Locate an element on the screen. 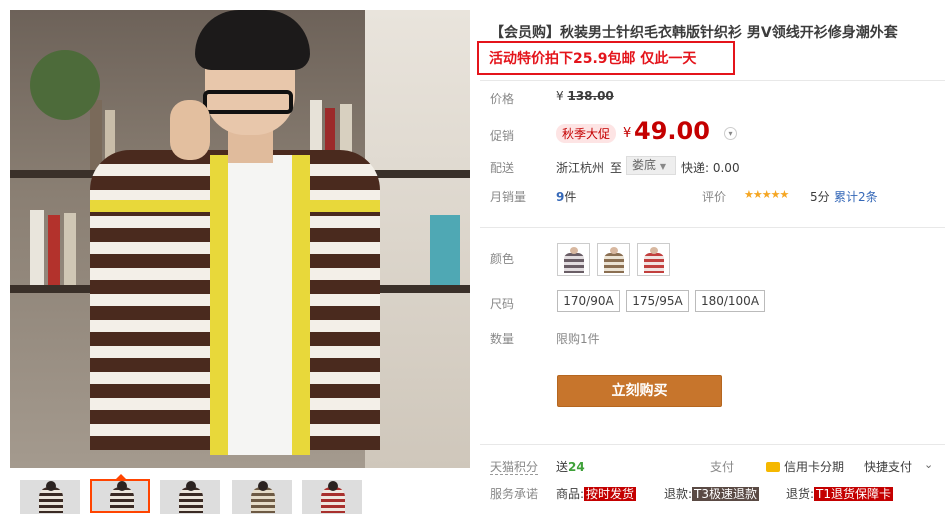  color-swatch-red is located at coordinates (653, 259).